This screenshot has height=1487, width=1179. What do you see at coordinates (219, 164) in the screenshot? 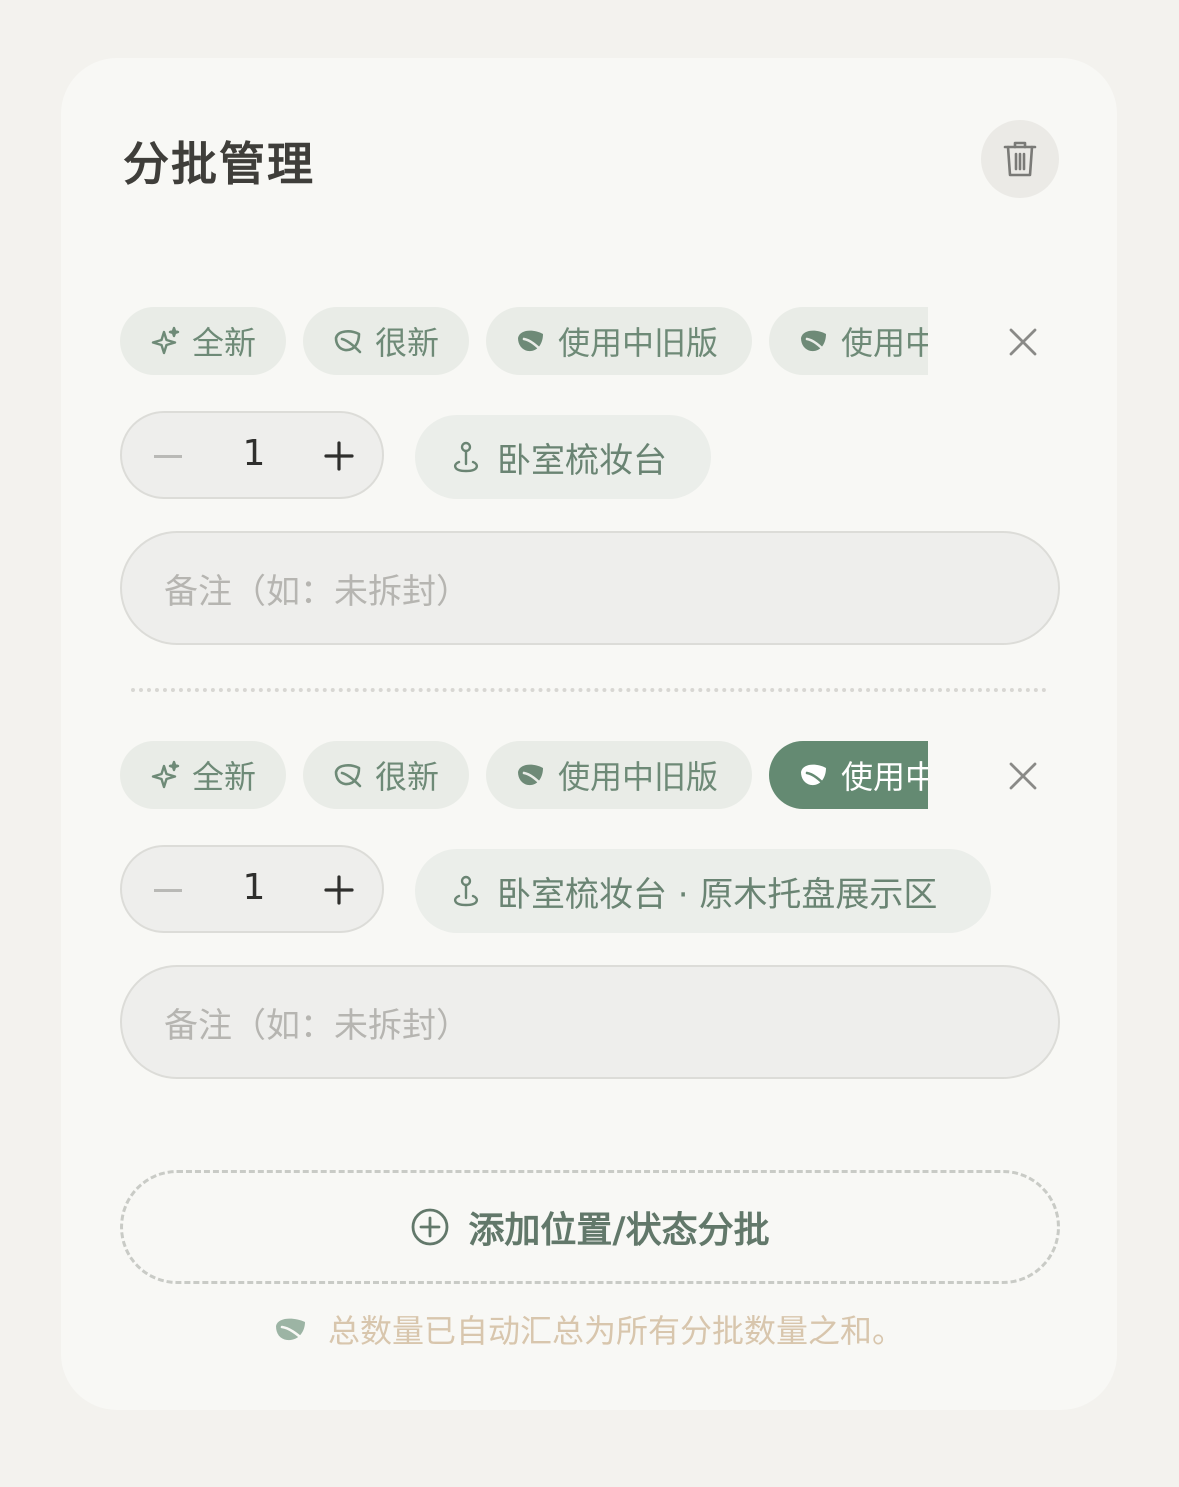
I see `panel-title: 分批管理` at bounding box center [219, 164].